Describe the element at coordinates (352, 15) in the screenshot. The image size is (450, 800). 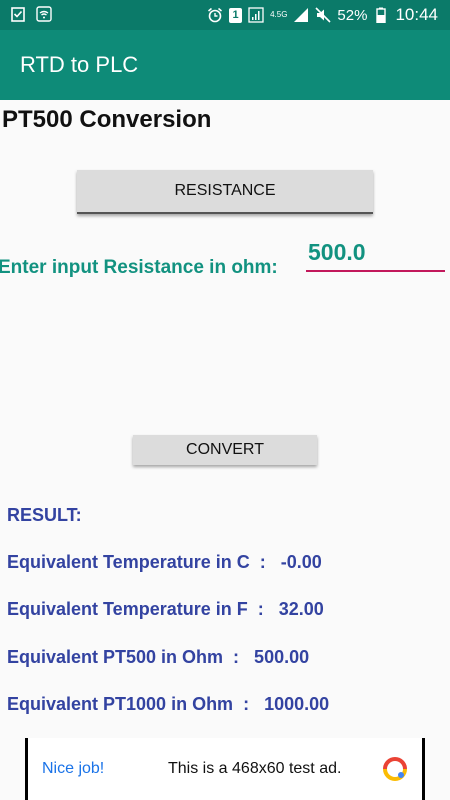
I see `battery-percent: 52%` at that location.